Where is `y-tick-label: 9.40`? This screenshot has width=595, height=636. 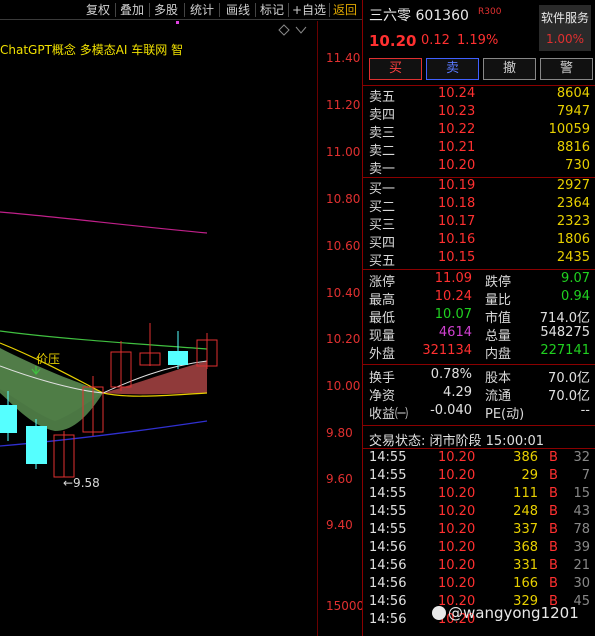 y-tick-label: 9.40 is located at coordinates (339, 525).